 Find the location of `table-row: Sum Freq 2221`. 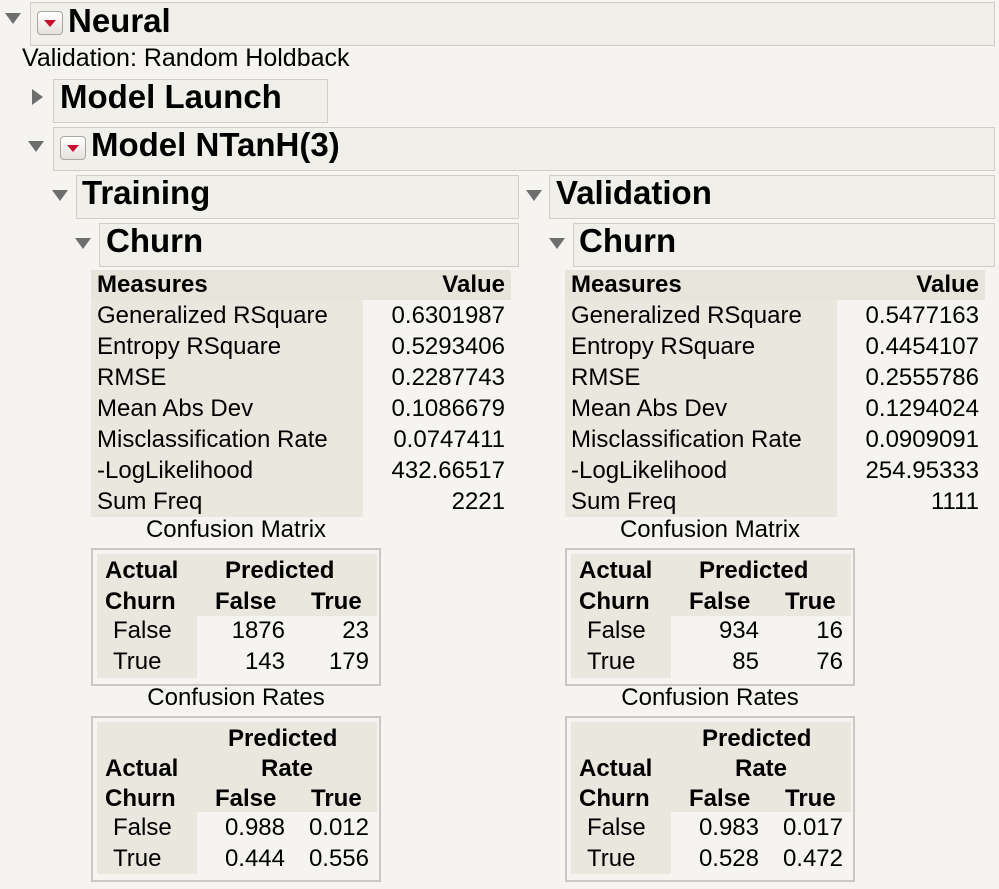

table-row: Sum Freq 2221 is located at coordinates (301, 501).